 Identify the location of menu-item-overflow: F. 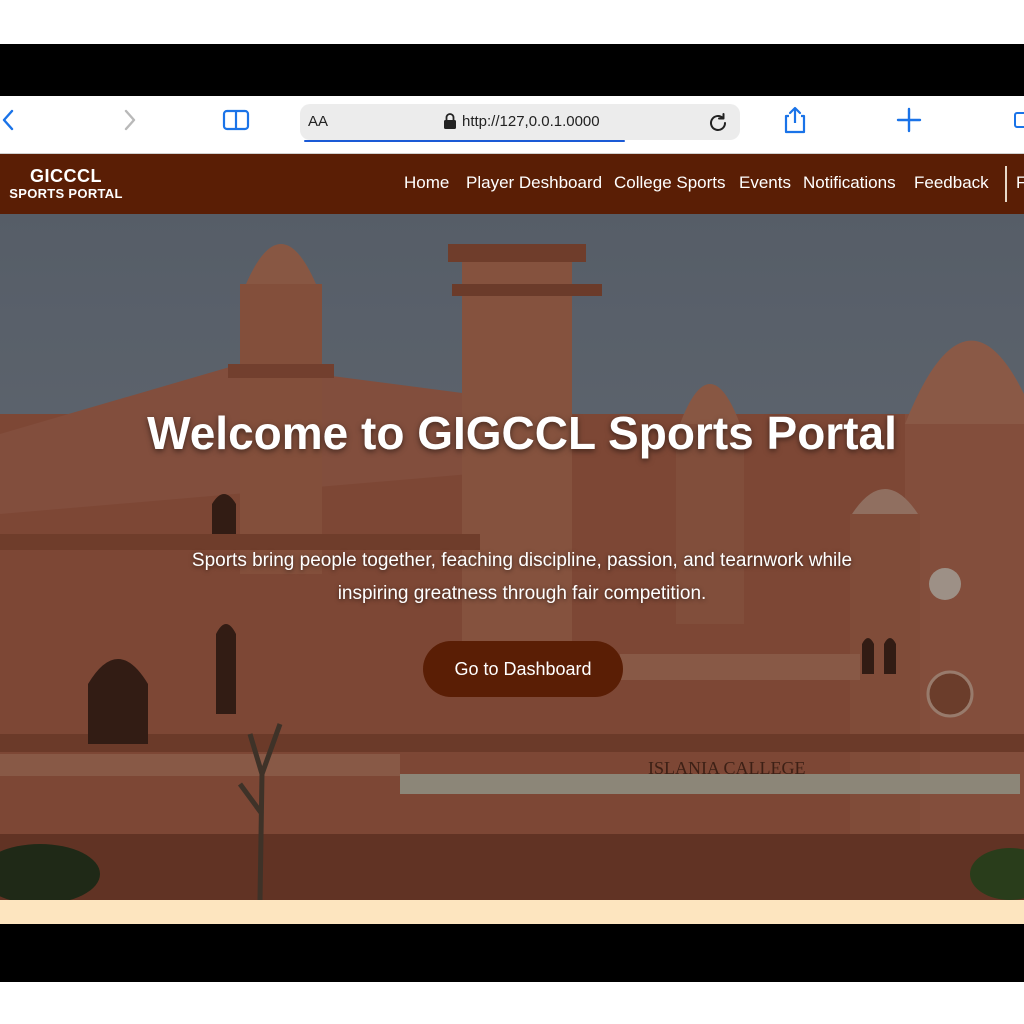
(1020, 183).